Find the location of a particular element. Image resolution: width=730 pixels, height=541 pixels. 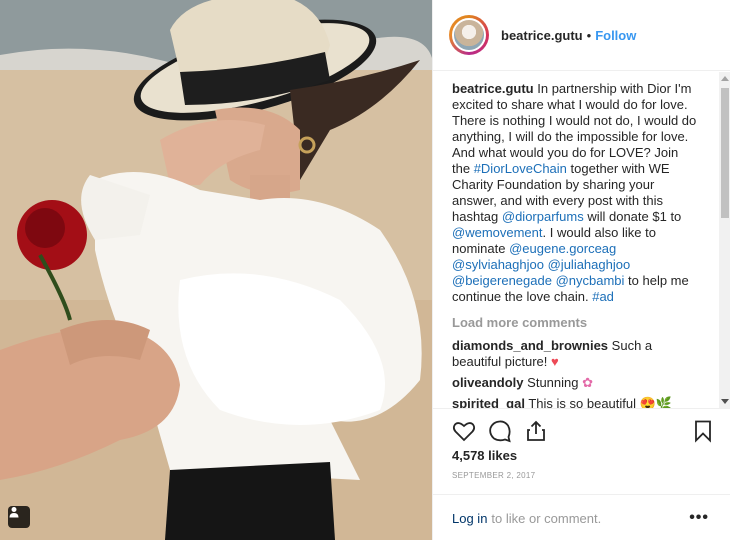

caption-tag-link: @diorparfums is located at coordinates (543, 216).